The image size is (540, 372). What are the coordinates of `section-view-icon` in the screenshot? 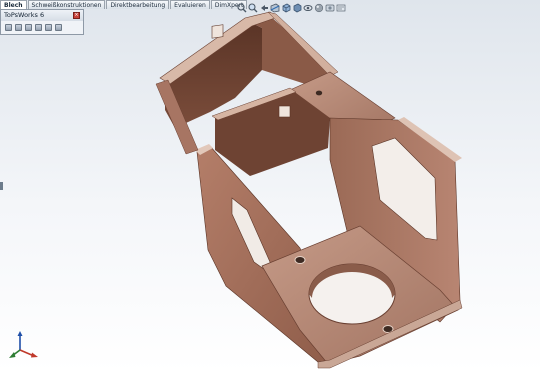 It's located at (275, 8).